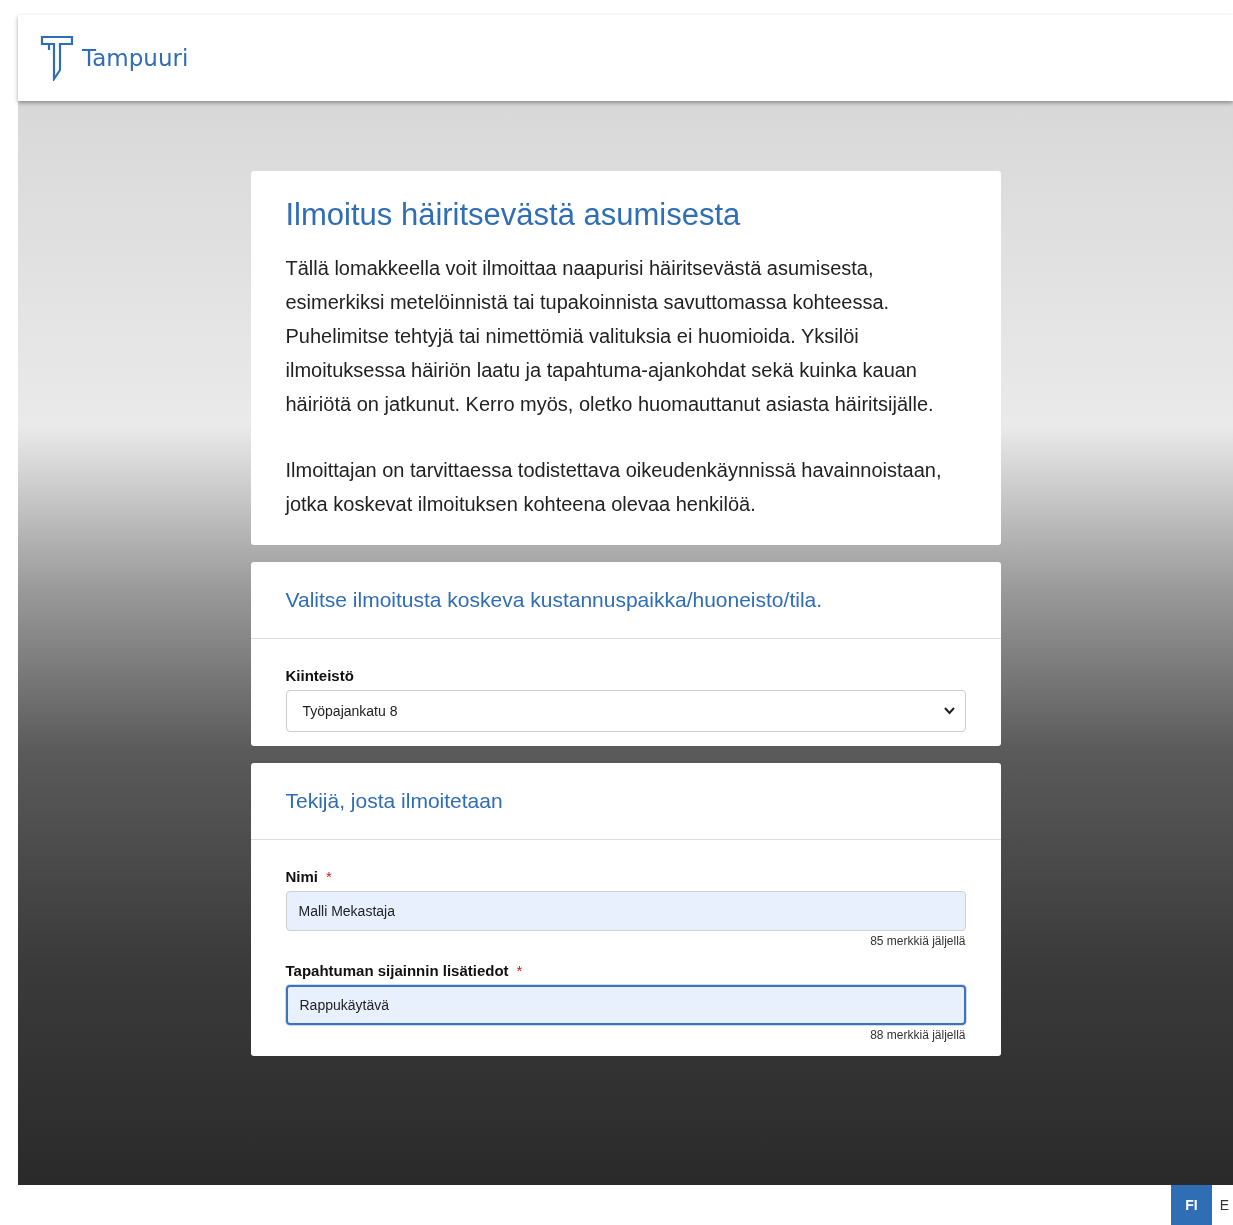 This screenshot has height=1225, width=1233. I want to click on logo-icon, so click(57, 58).